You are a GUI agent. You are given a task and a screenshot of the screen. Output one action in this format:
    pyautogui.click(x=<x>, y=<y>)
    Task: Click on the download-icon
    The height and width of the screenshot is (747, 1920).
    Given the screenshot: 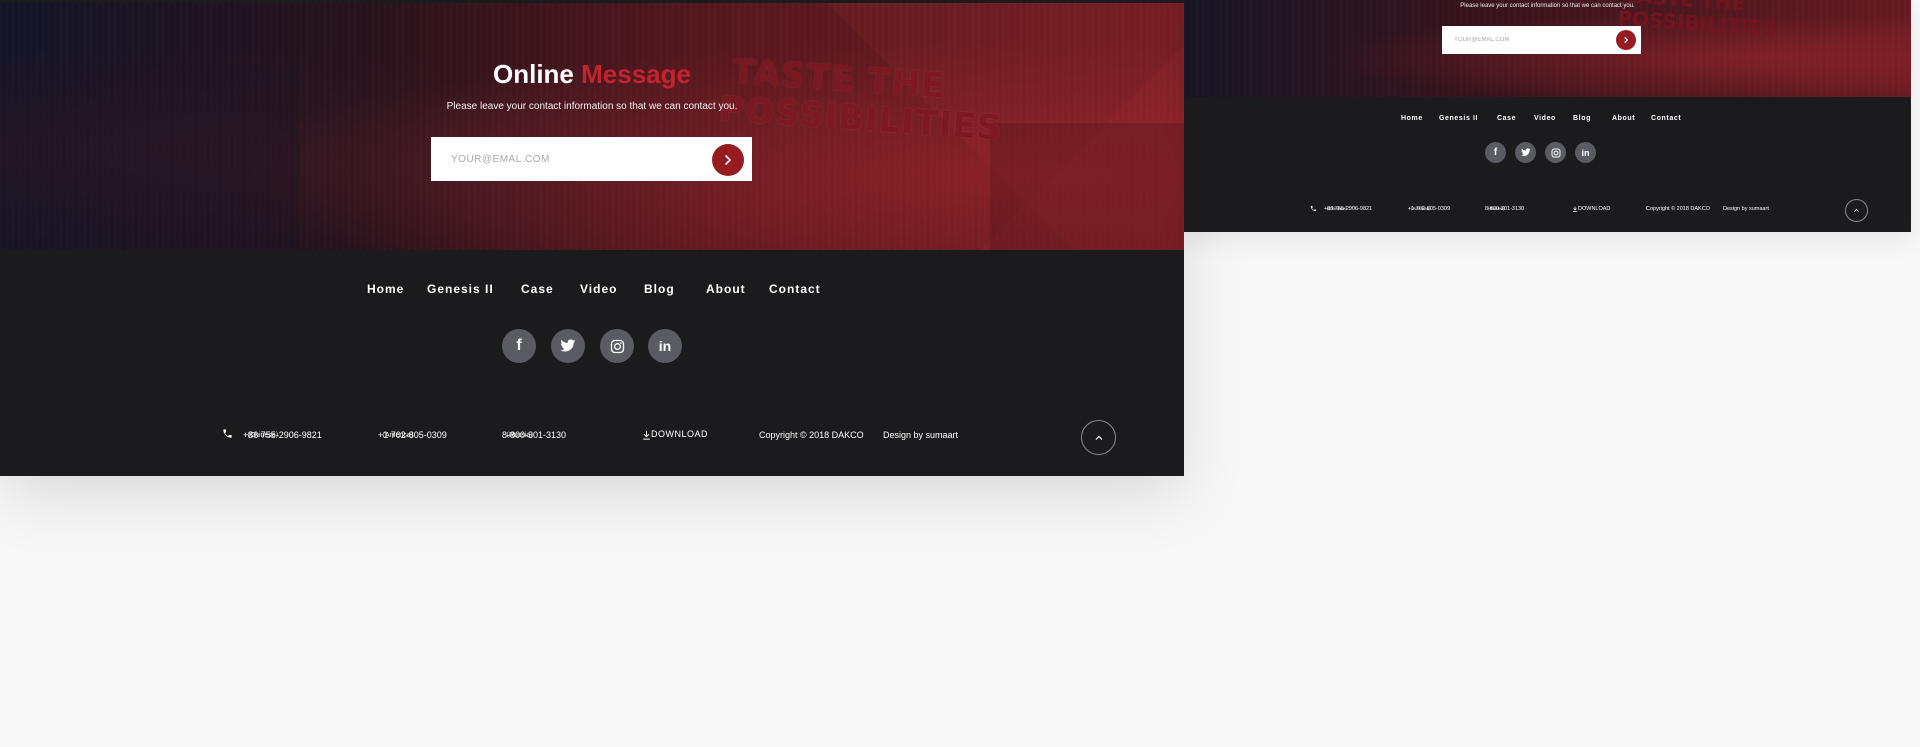 What is the action you would take?
    pyautogui.click(x=646, y=435)
    